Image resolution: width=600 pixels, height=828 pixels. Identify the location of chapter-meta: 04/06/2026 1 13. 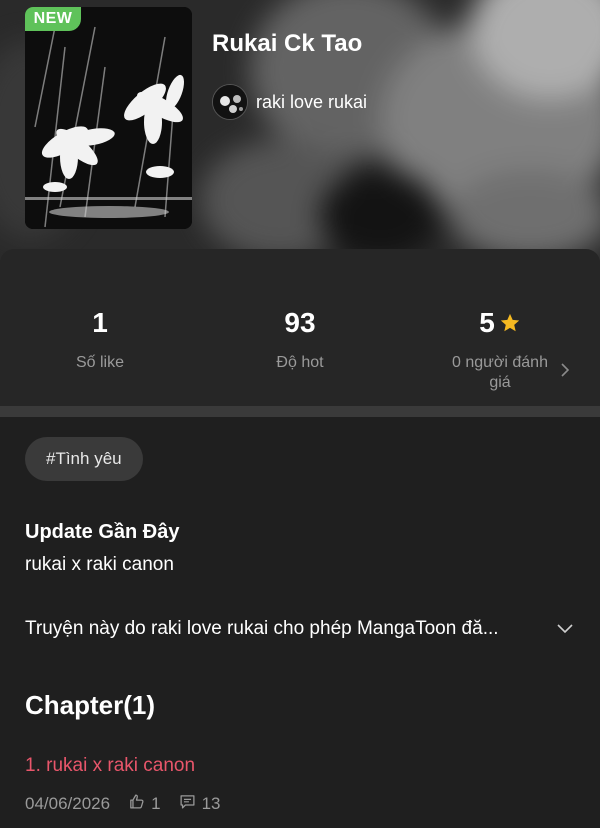
(131, 804).